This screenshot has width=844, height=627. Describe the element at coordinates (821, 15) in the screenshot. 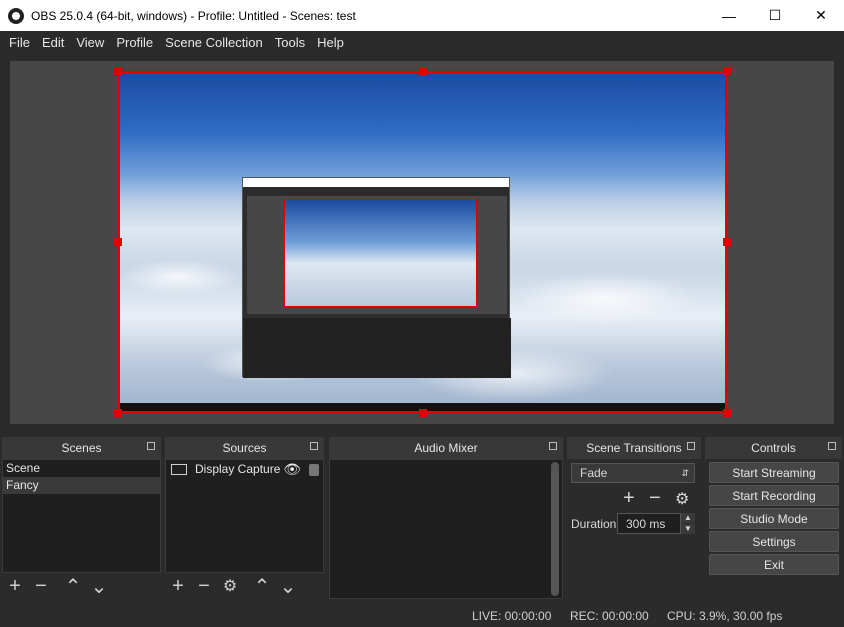

I see `close-button: ✕` at that location.